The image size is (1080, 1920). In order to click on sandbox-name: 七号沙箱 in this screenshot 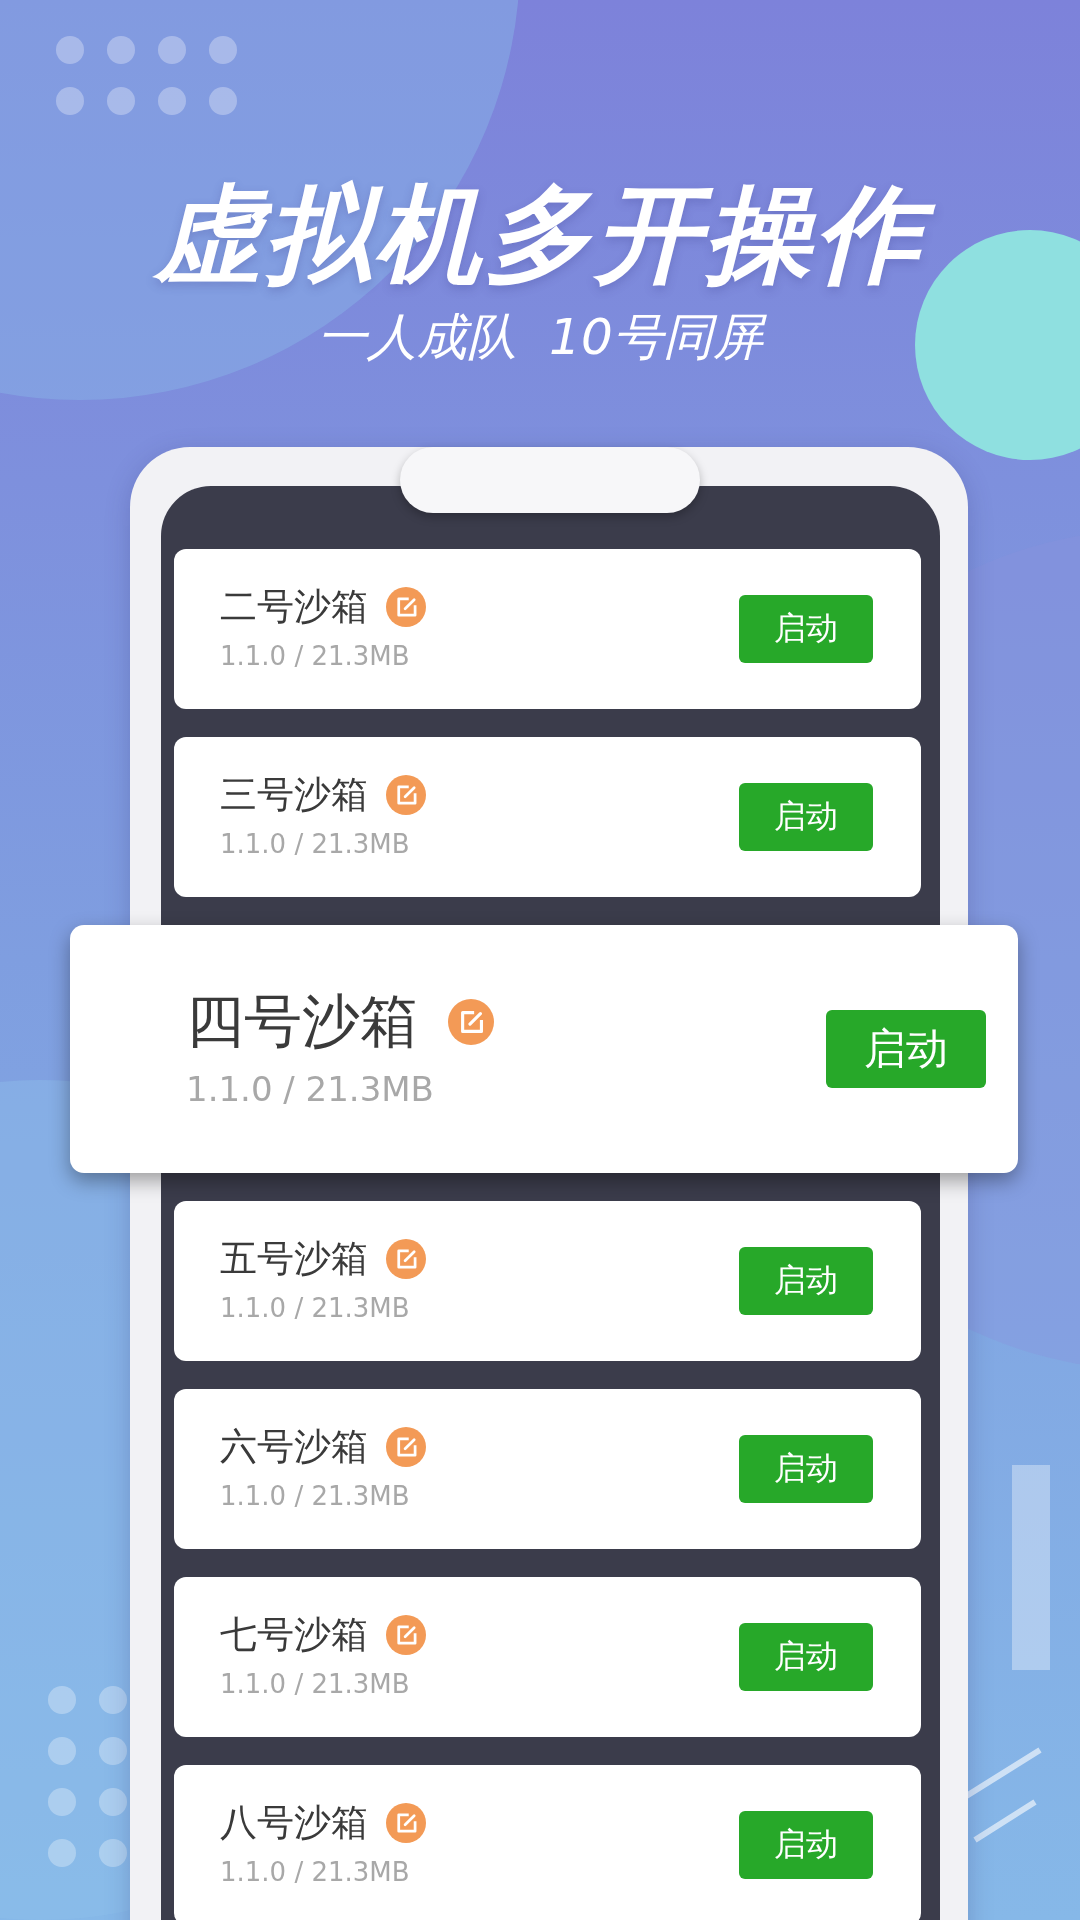, I will do `click(294, 1635)`.